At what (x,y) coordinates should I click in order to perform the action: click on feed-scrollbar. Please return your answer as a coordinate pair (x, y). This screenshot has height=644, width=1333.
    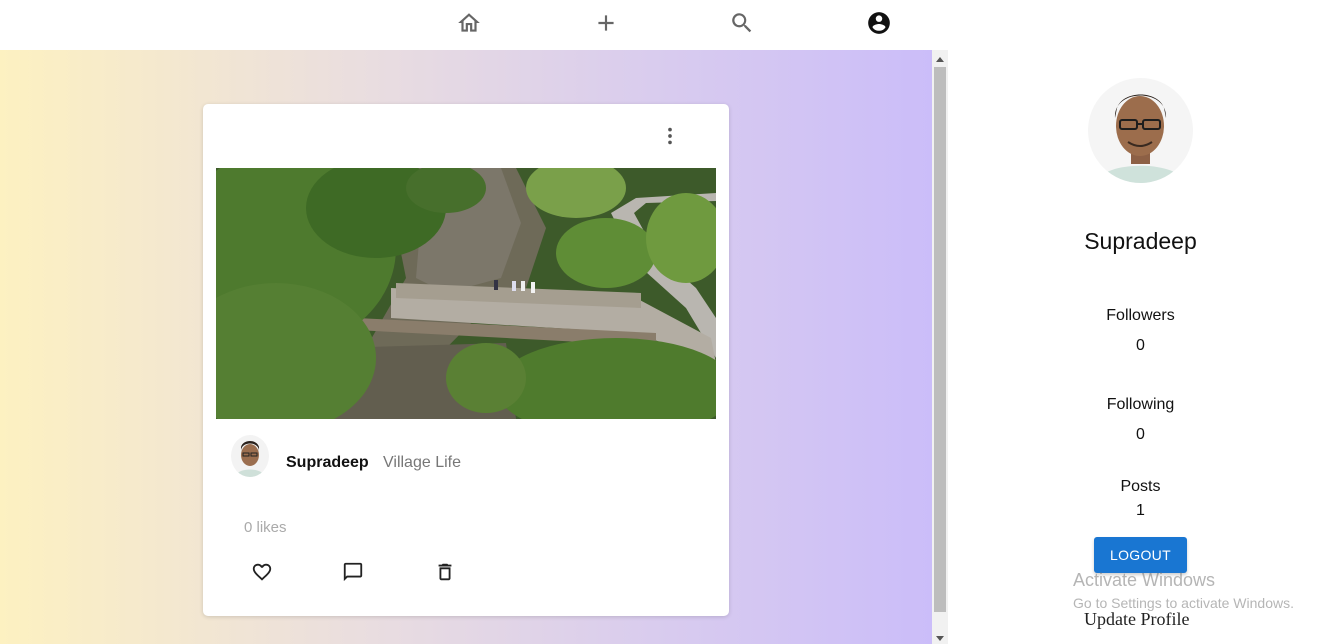
    Looking at the image, I should click on (940, 347).